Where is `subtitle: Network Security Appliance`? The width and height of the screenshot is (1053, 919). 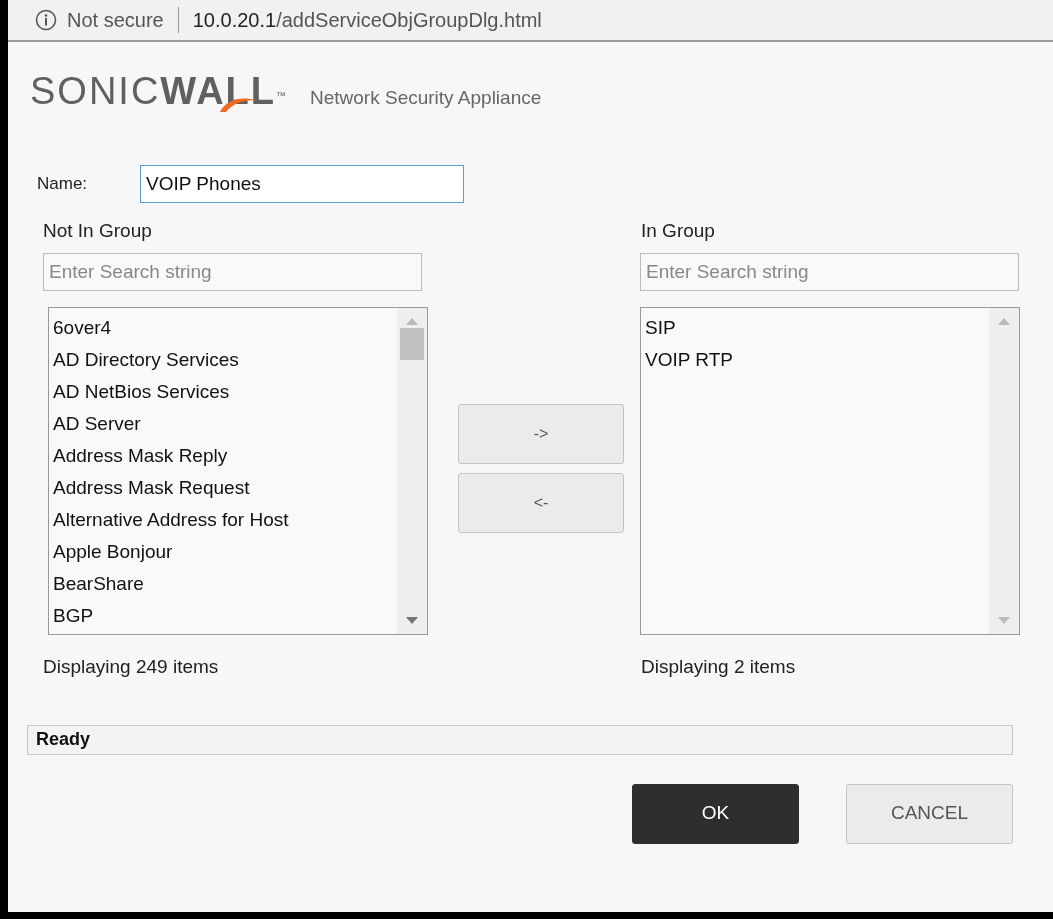 subtitle: Network Security Appliance is located at coordinates (426, 97).